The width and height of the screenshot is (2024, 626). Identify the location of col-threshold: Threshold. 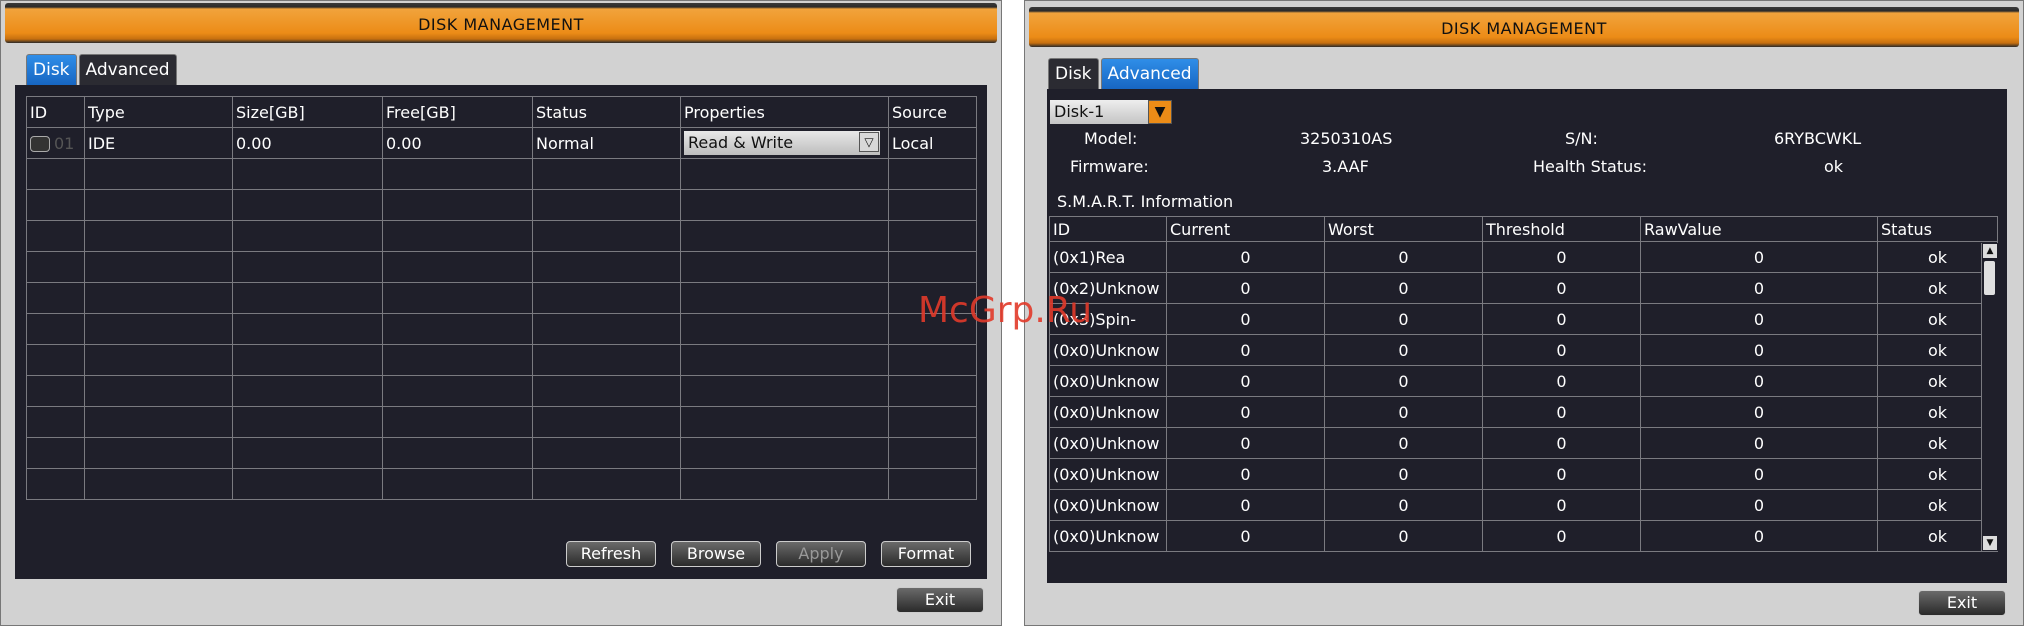
(1561, 229).